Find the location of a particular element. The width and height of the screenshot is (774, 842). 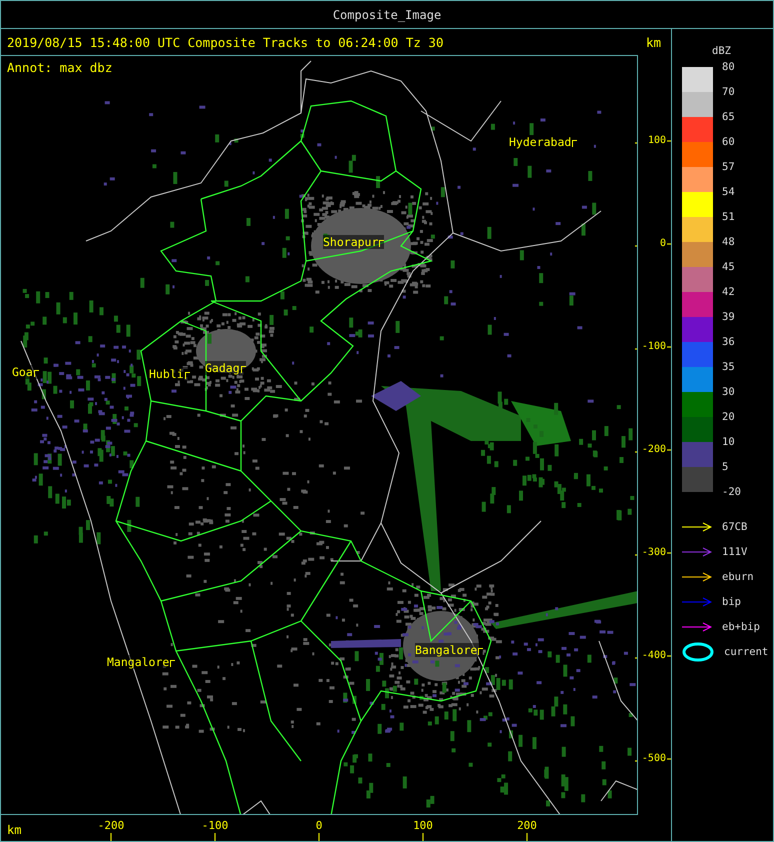

scale-label: 30 is located at coordinates (729, 392).